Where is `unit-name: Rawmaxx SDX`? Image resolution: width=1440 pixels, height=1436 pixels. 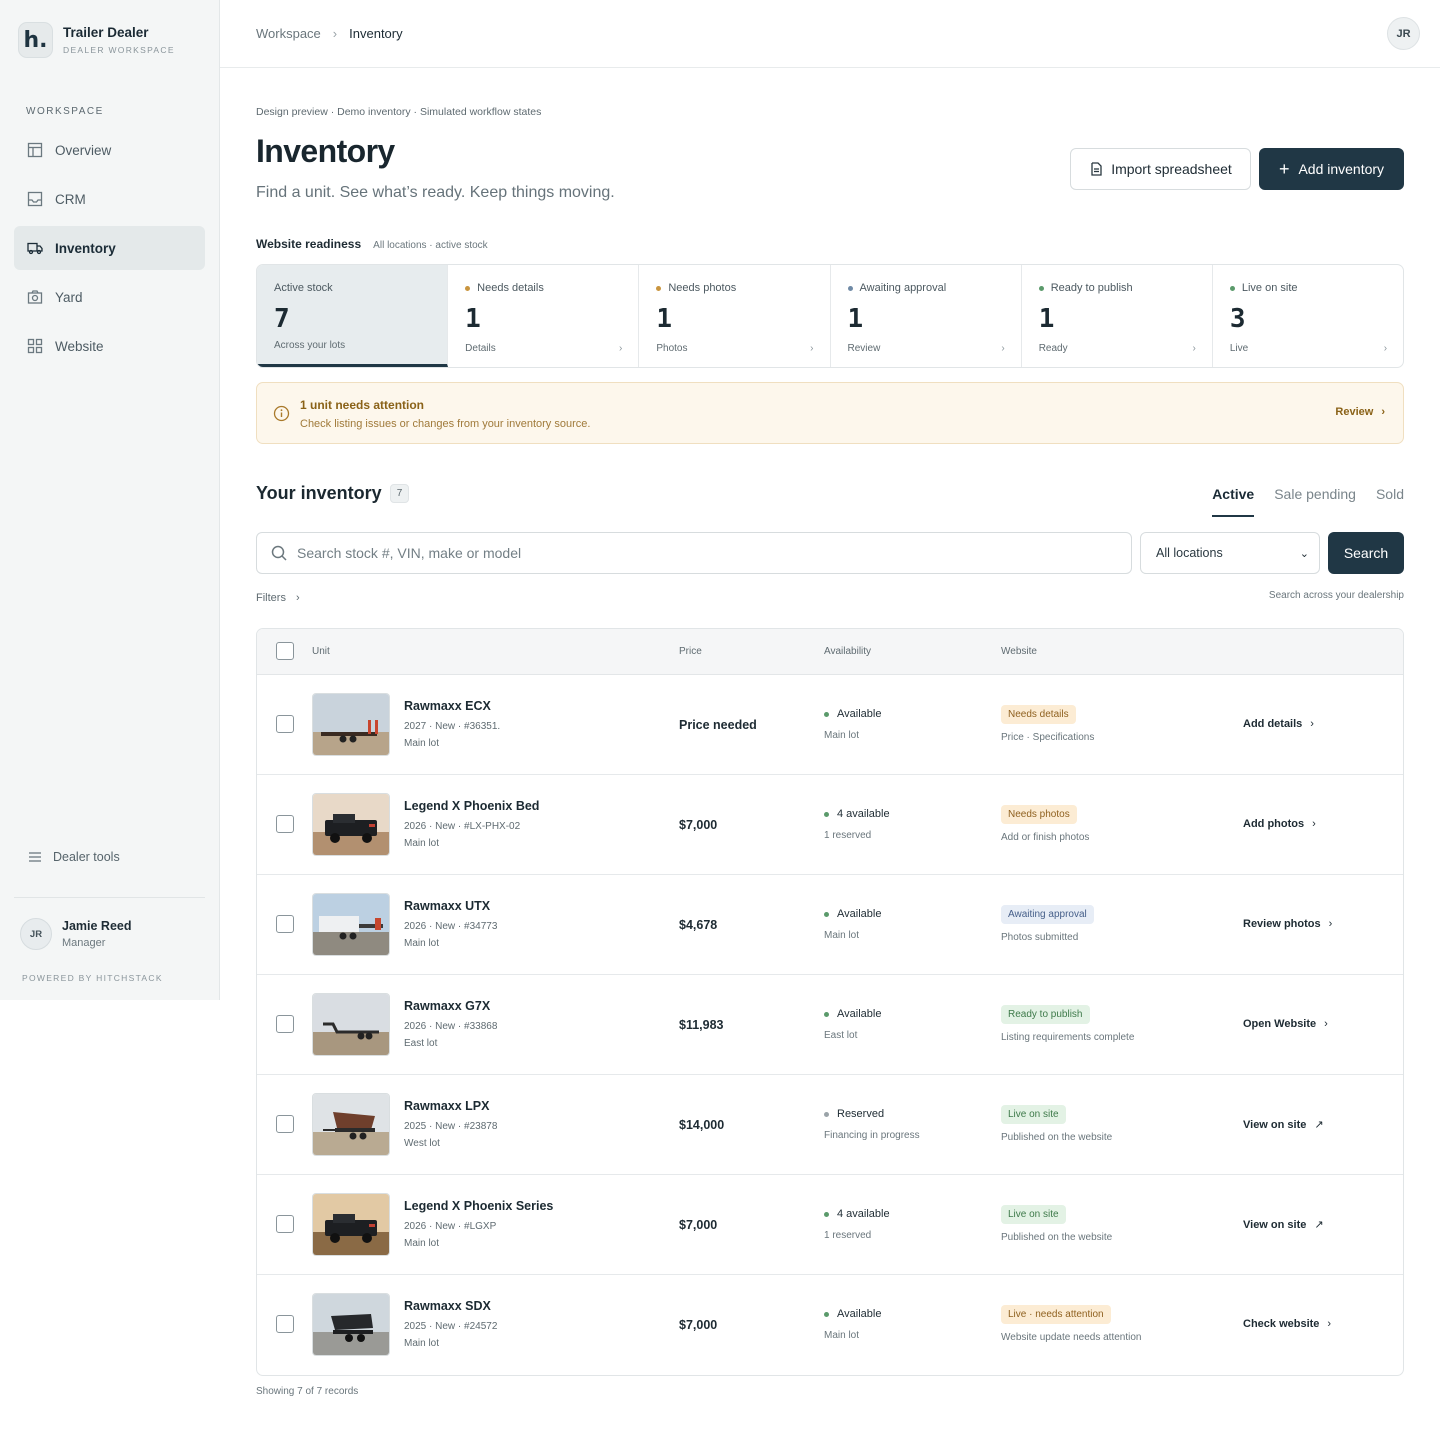
unit-name: Rawmaxx SDX is located at coordinates (447, 1306).